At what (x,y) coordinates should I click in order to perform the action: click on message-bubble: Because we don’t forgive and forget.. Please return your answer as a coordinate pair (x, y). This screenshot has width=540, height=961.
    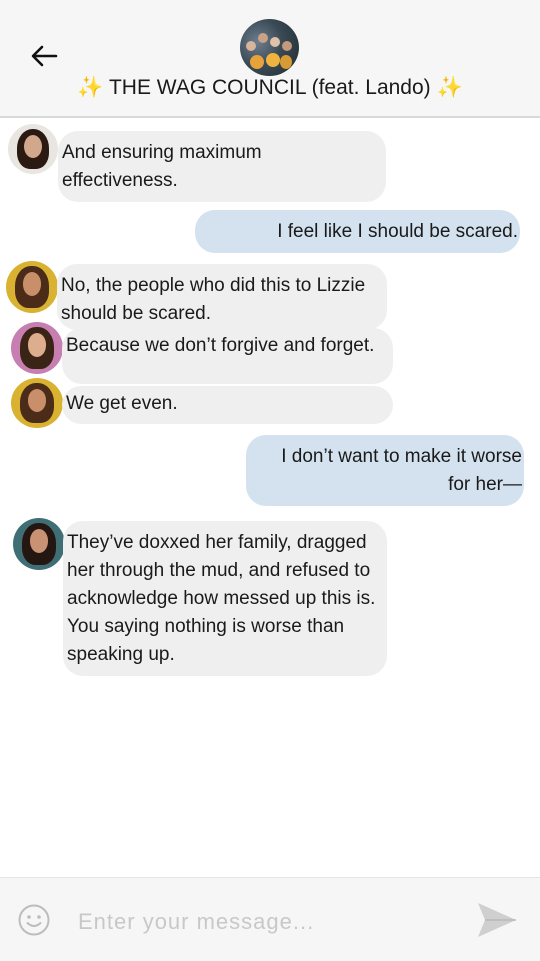
    Looking at the image, I should click on (227, 356).